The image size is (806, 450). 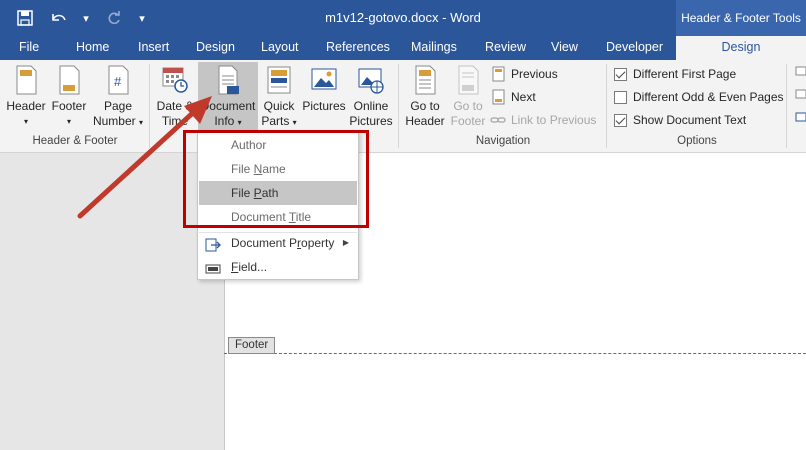 What do you see at coordinates (144, 157) in the screenshot?
I see `annotation-arrow-icon` at bounding box center [144, 157].